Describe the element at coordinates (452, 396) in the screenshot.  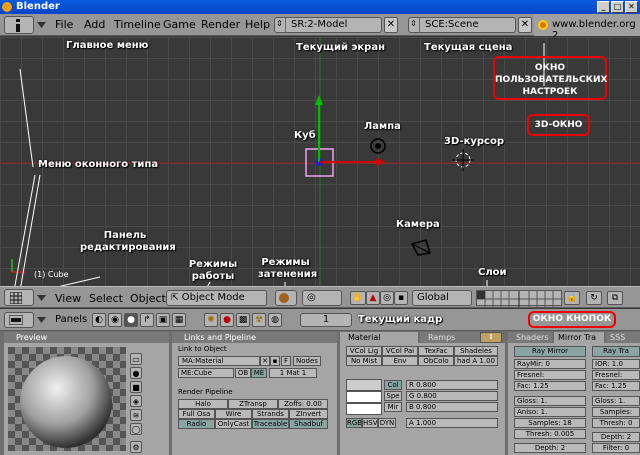
I see `green-slider: G 0.800` at that location.